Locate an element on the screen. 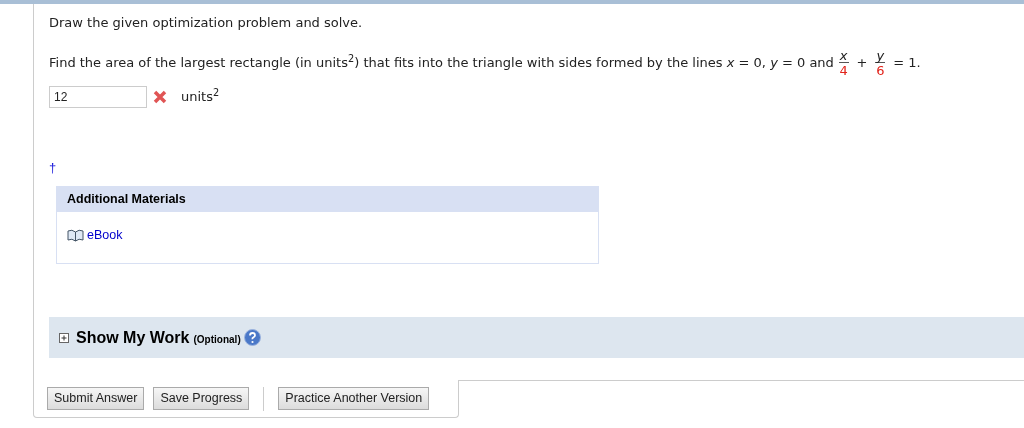 This screenshot has width=1024, height=428. book-icon is located at coordinates (75, 235).